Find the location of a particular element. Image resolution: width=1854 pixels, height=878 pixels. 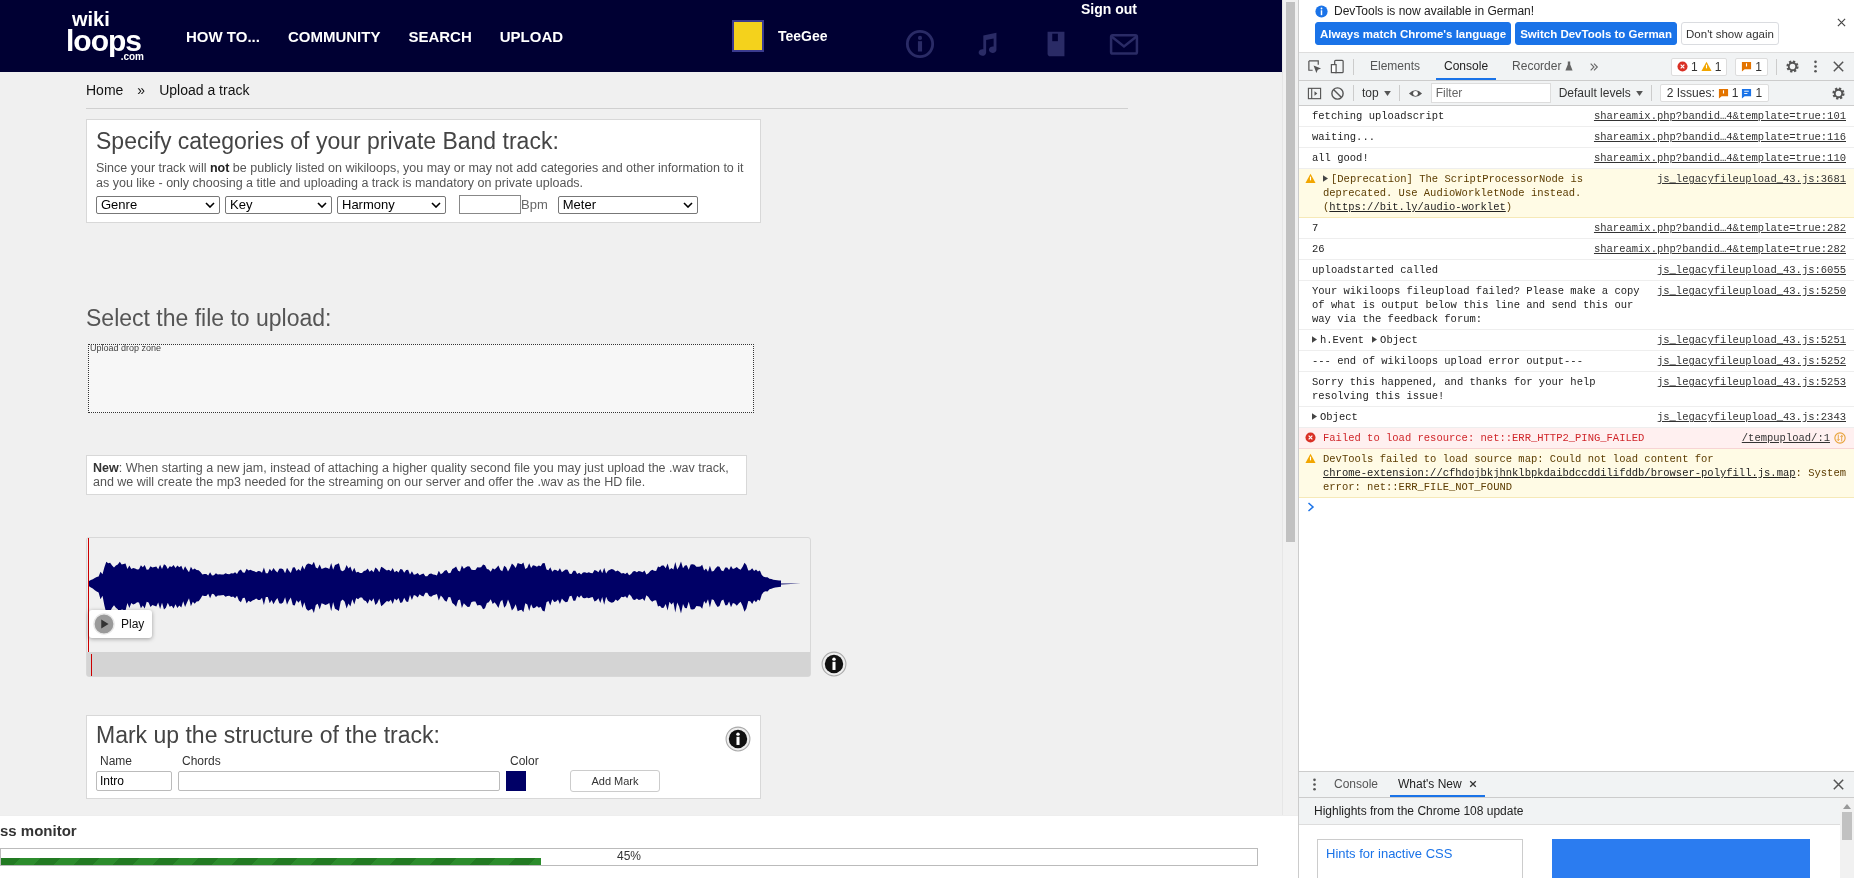

dropdown: Meter is located at coordinates (627, 204).